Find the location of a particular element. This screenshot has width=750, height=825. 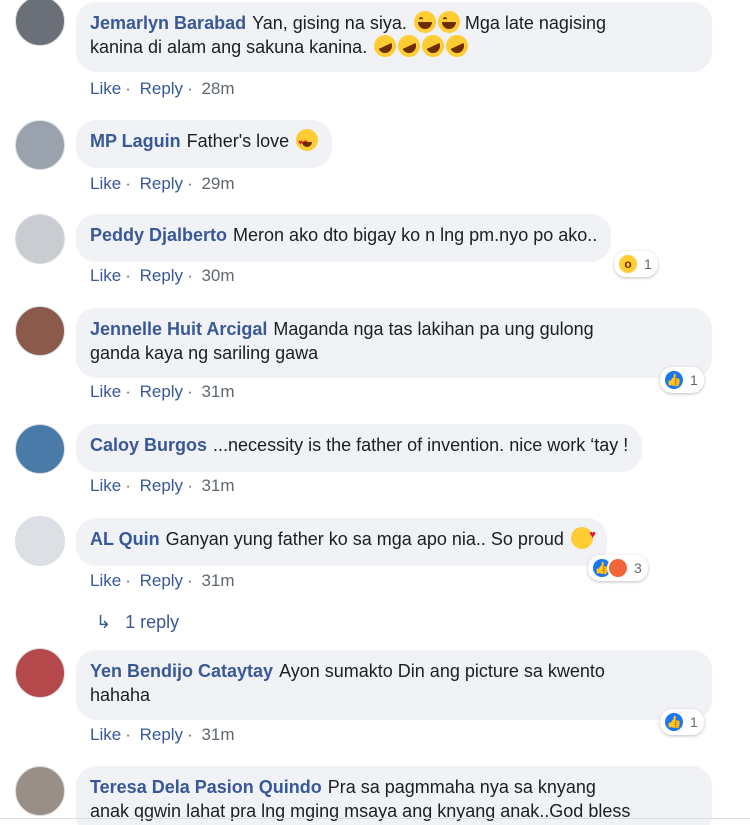

view-replies-link: ↳ 1 reply is located at coordinates (137, 622).